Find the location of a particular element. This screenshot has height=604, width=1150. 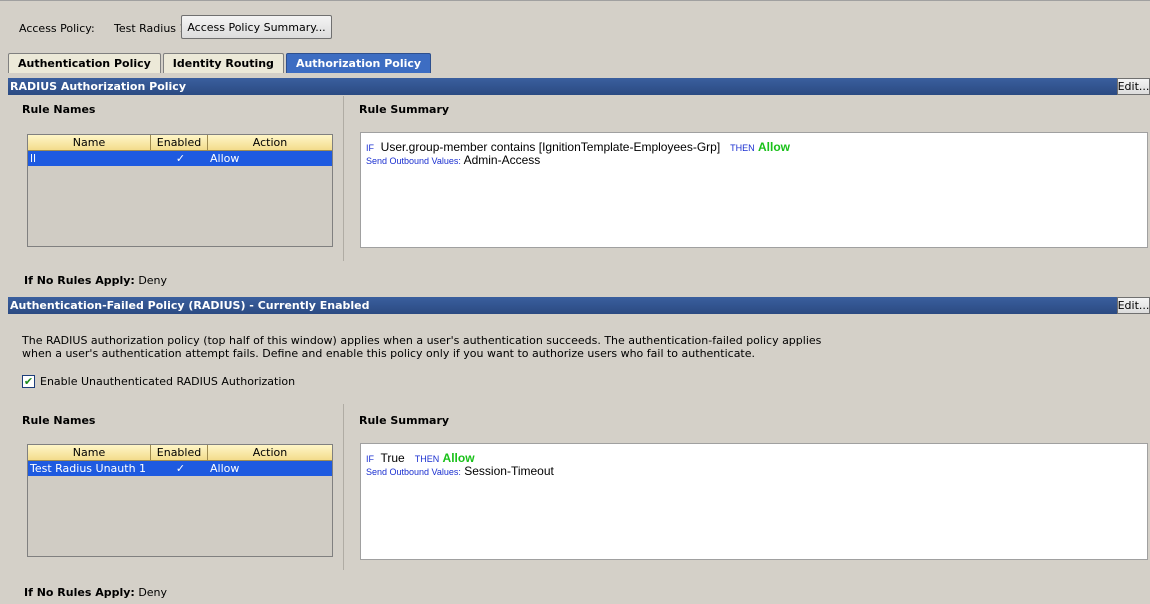

rule-condition-line: IF True THEN Allow is located at coordinates (420, 458).